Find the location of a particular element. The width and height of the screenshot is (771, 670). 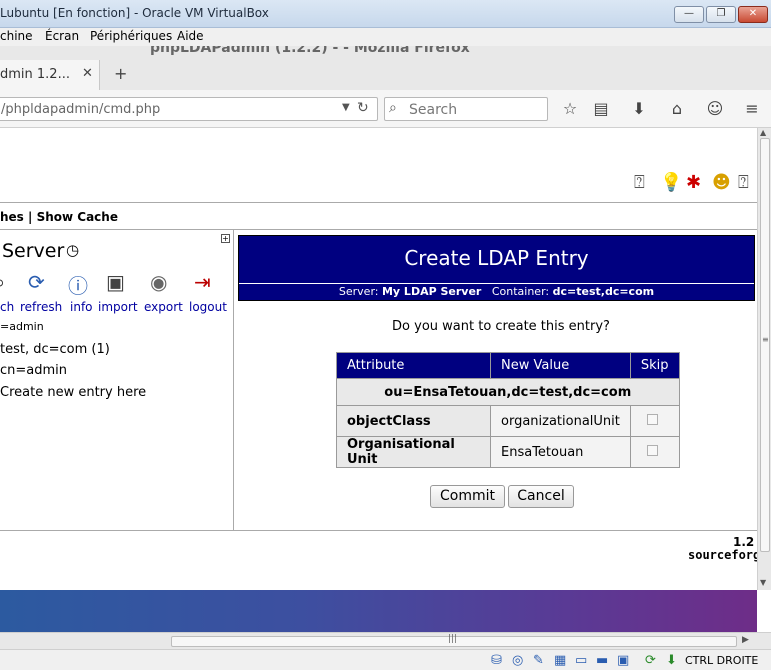

keyboard-capture-icon: ⬇ is located at coordinates (671, 660).